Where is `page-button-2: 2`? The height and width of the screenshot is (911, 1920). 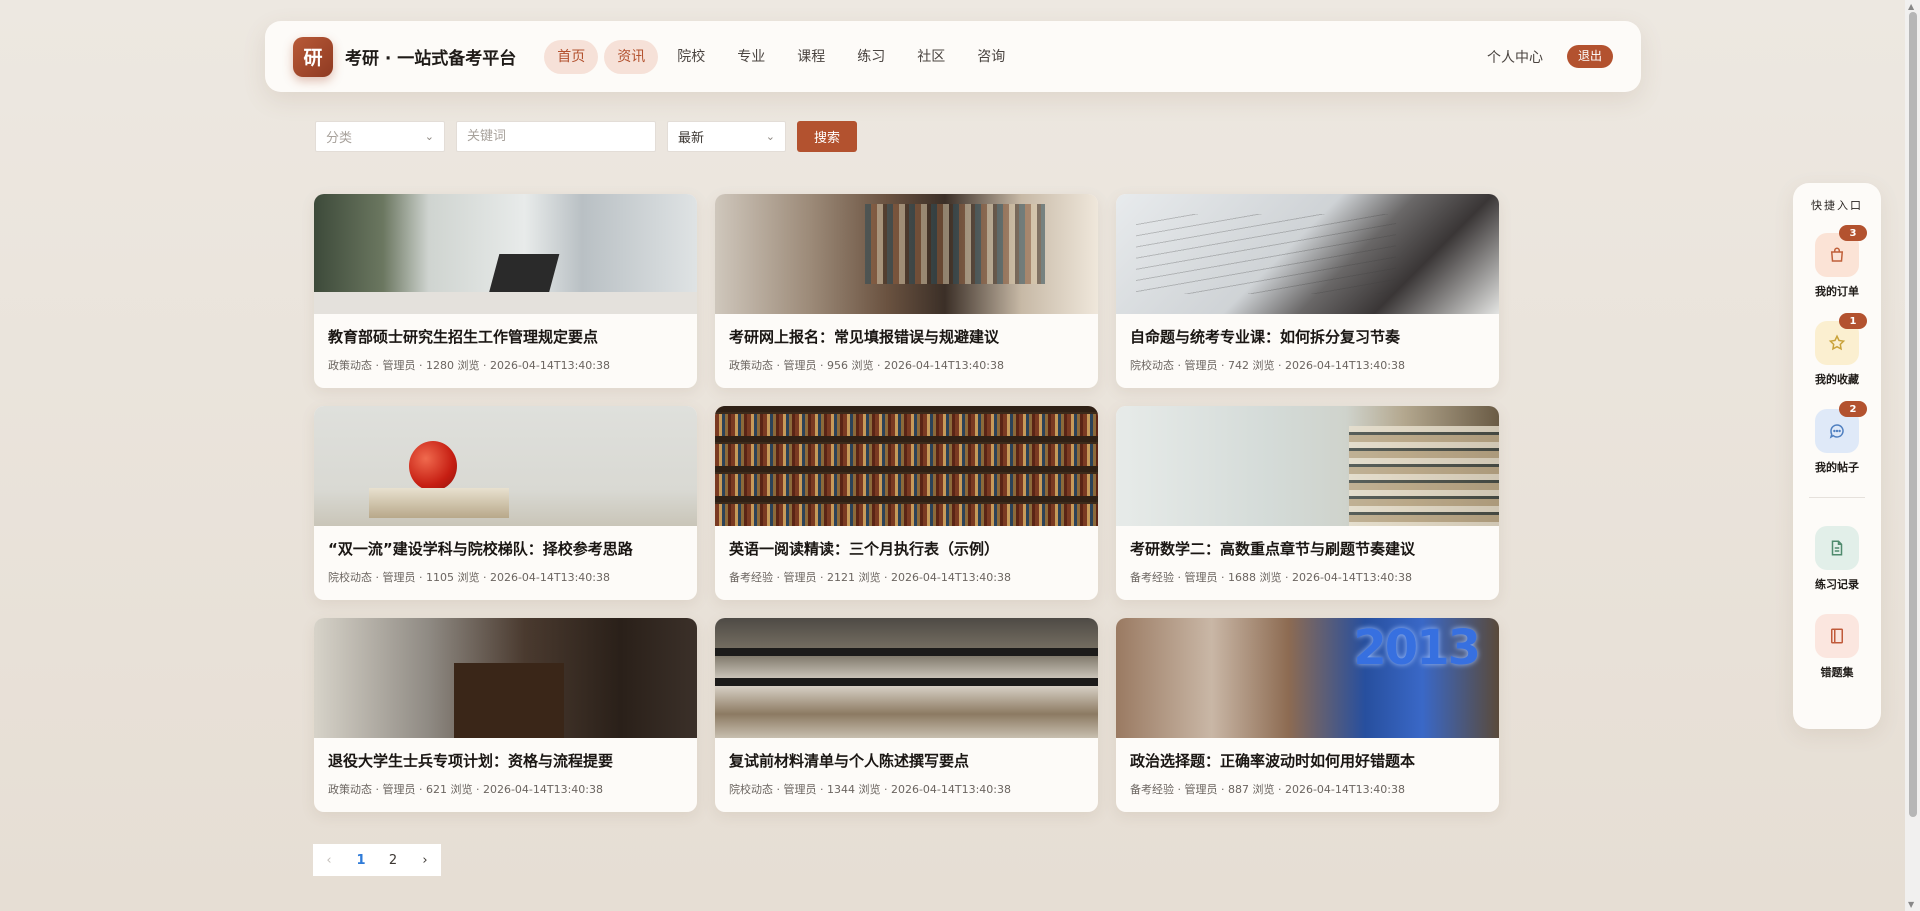
page-button-2: 2 is located at coordinates (393, 860).